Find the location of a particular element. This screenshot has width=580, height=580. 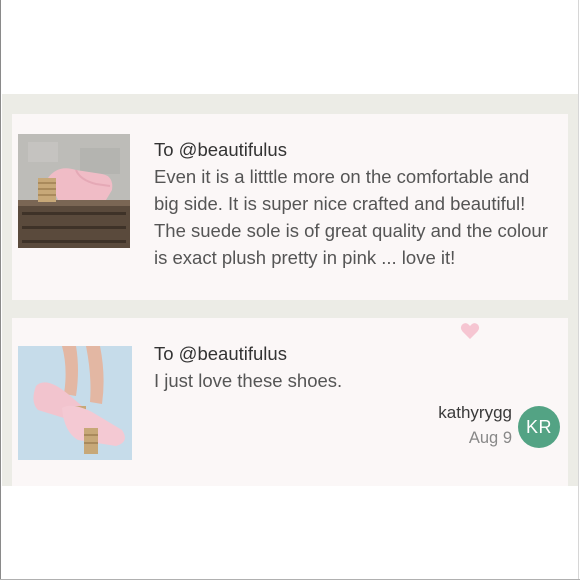

comment-meta: kathyrygg Aug 9 is located at coordinates (475, 425).